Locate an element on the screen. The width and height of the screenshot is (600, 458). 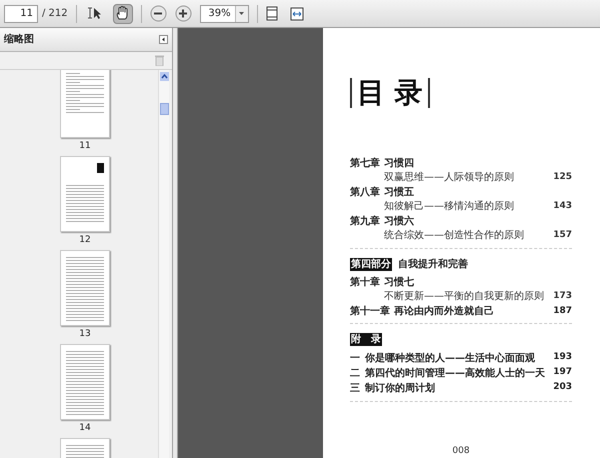
fit-width-icon is located at coordinates (297, 13).